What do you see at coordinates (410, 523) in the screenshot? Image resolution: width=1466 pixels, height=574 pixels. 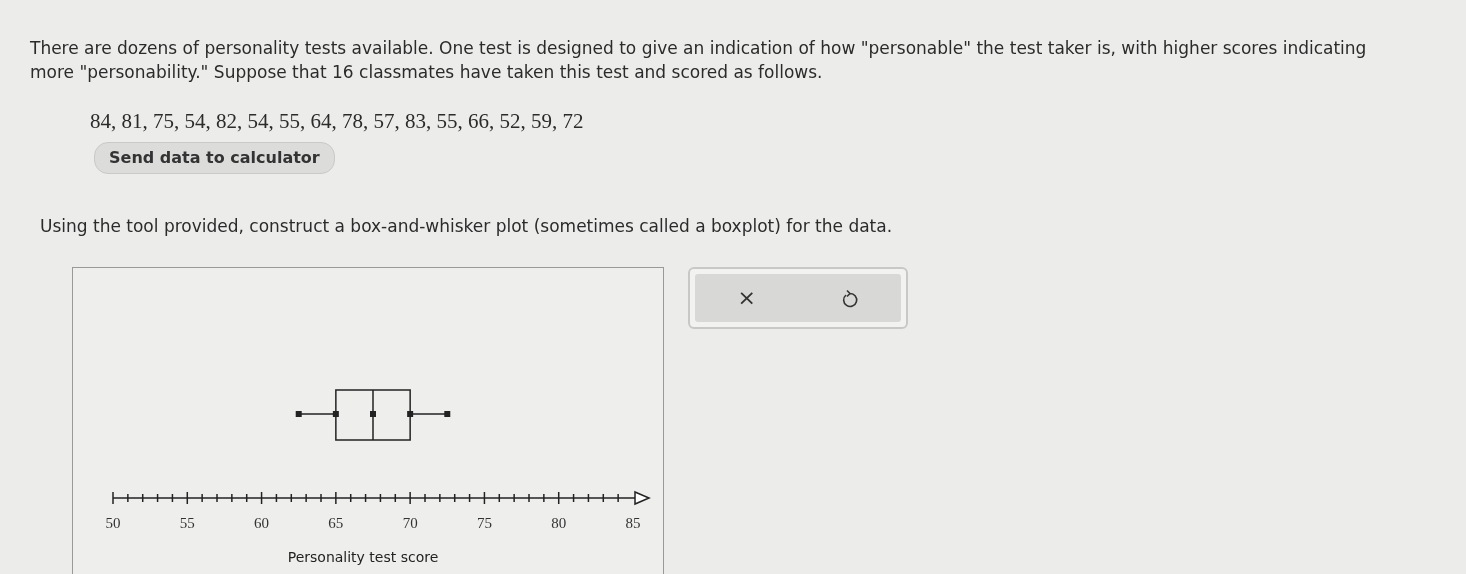 I see `tick-label: 70` at bounding box center [410, 523].